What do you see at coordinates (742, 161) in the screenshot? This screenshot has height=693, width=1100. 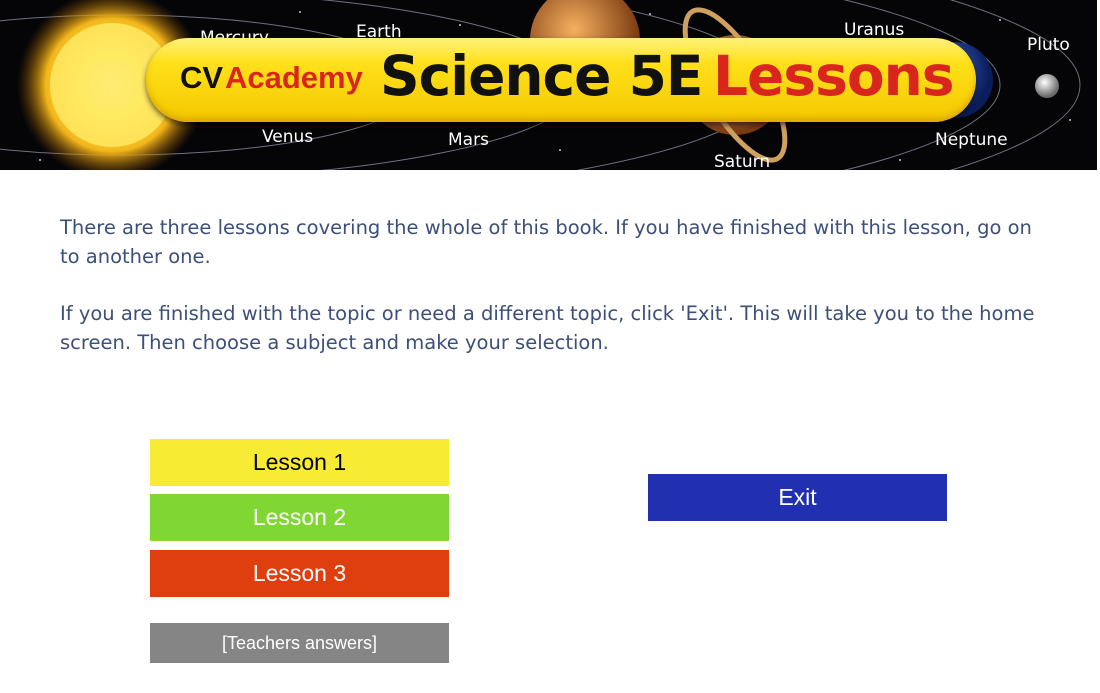 I see `planet-label-saturn: Saturn` at bounding box center [742, 161].